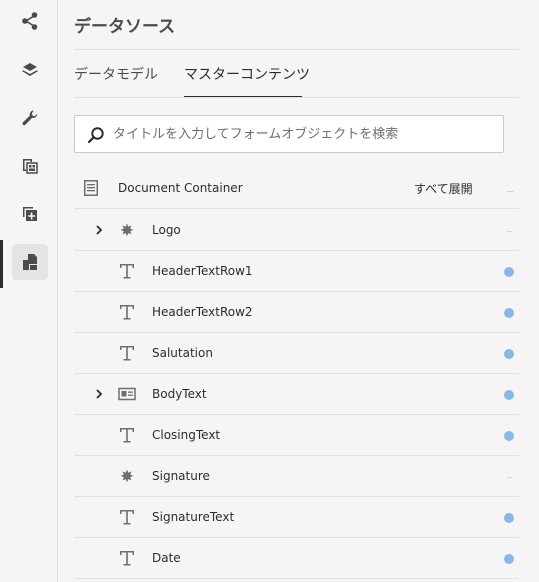 The width and height of the screenshot is (539, 582). What do you see at coordinates (296, 97) in the screenshot?
I see `tabs-divider` at bounding box center [296, 97].